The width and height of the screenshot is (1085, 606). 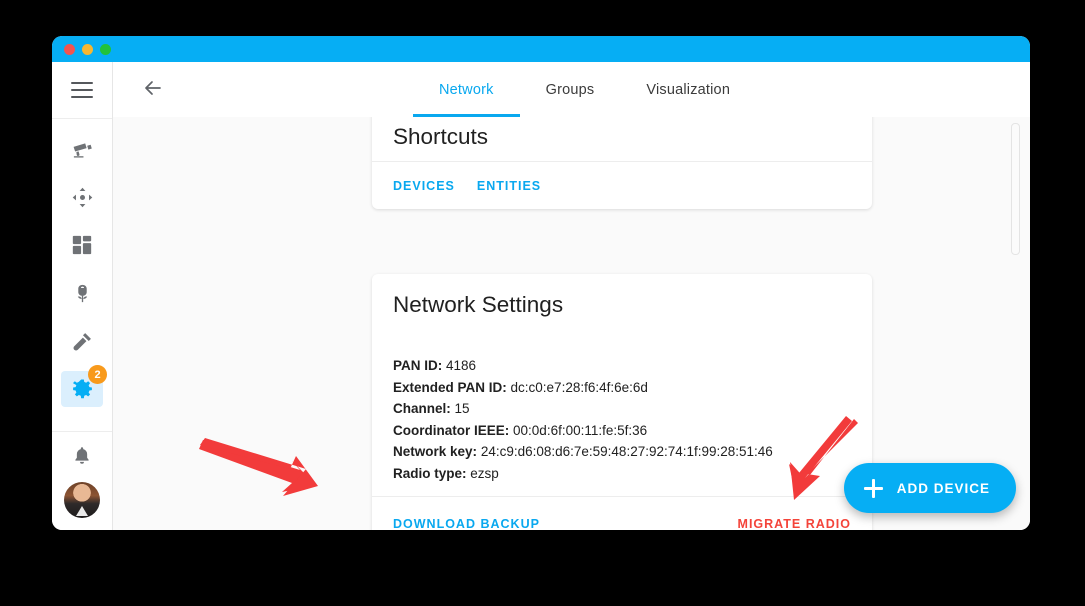 I want to click on shortcuts-card: Shortcuts DEVICES ENTITIES, so click(x=622, y=163).